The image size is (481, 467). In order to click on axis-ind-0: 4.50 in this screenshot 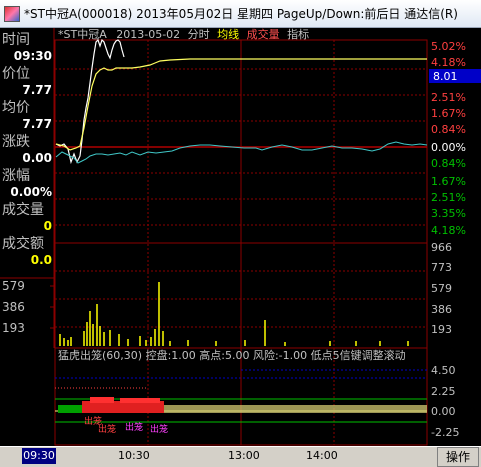, I will do `click(443, 370)`.